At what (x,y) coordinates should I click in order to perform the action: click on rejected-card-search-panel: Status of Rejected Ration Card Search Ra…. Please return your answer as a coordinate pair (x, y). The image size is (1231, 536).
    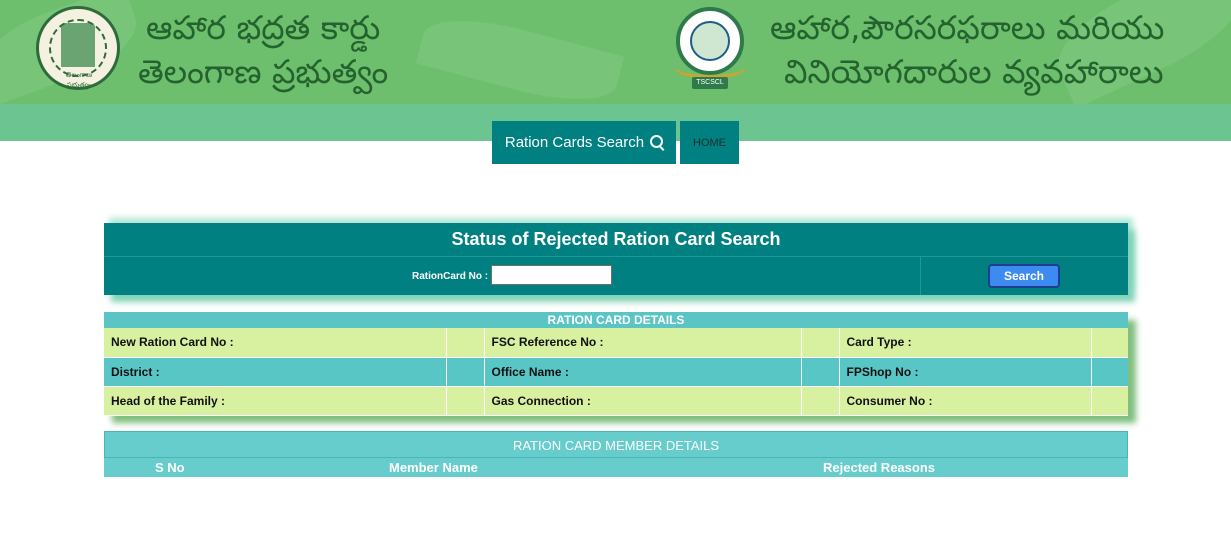
    Looking at the image, I should click on (616, 259).